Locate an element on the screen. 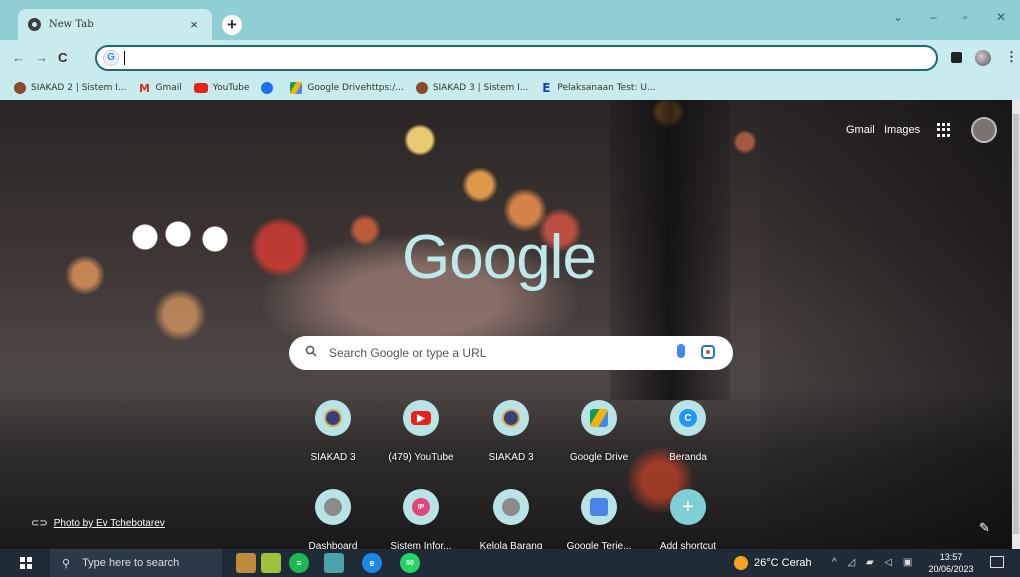 This screenshot has height=577, width=1020. images-link: Images is located at coordinates (902, 130).